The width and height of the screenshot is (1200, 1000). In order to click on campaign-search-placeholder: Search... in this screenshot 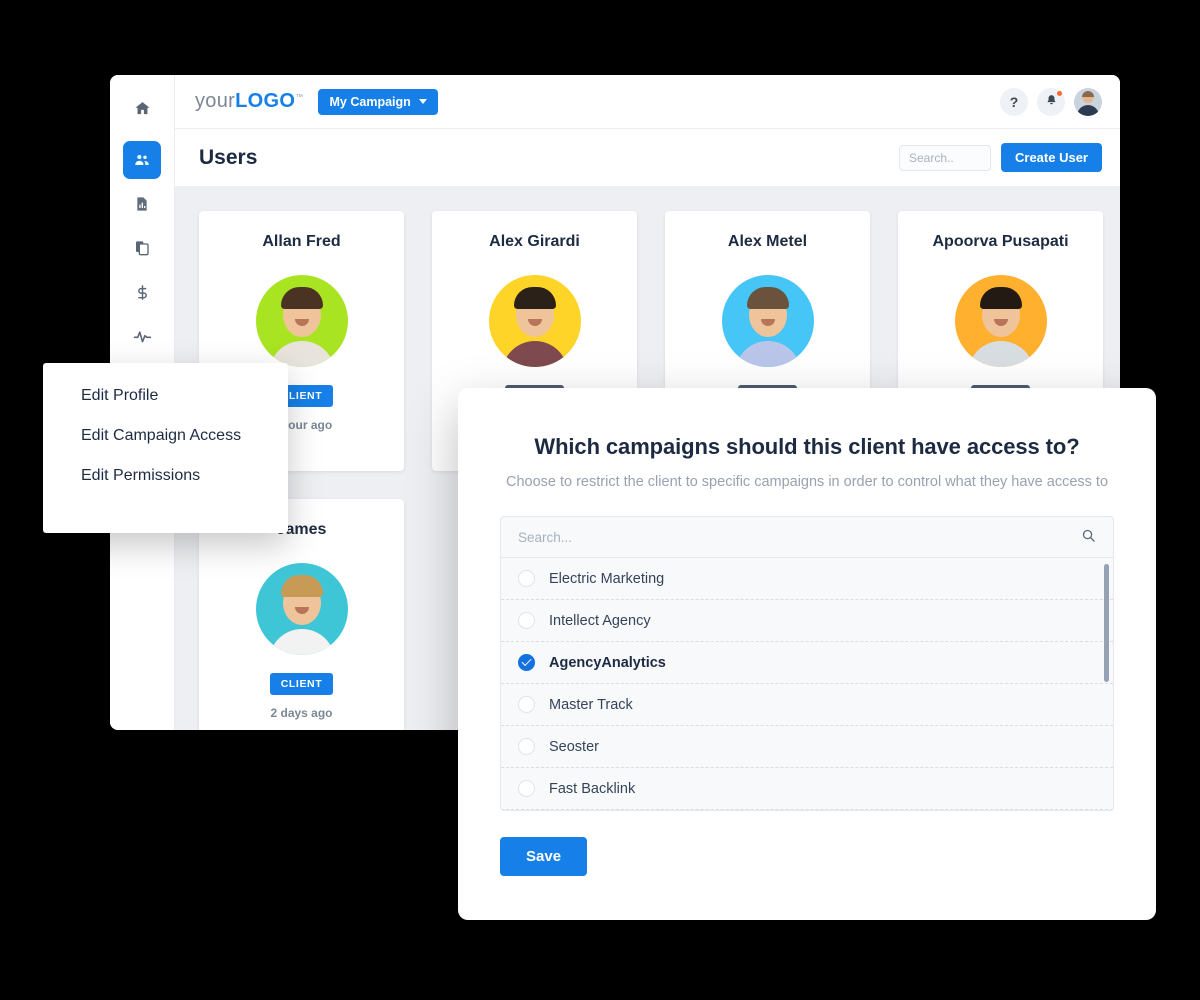, I will do `click(545, 537)`.